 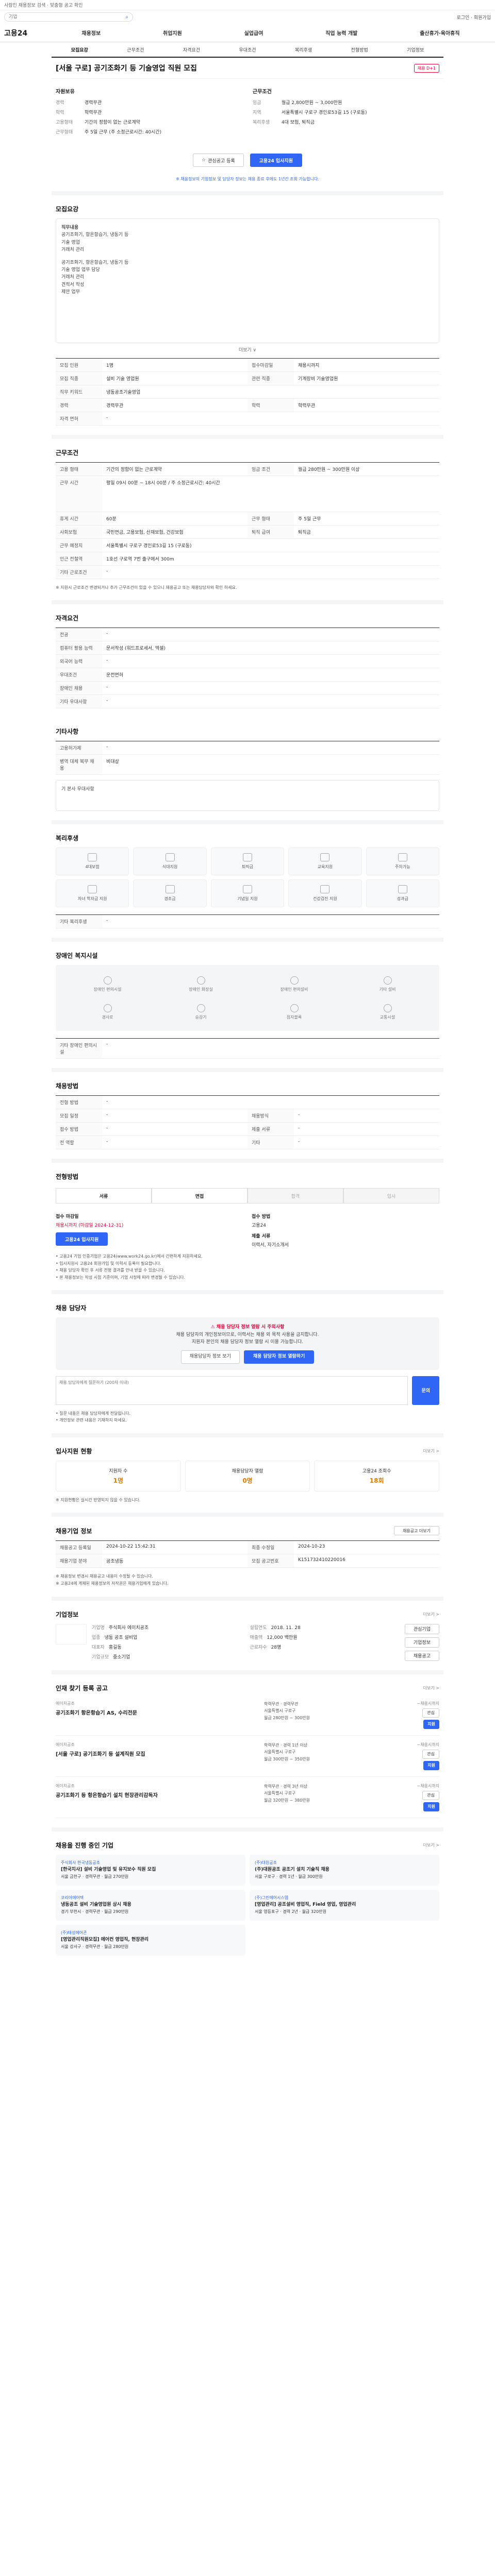 I want to click on contact-qa: 문의, so click(x=247, y=1390).